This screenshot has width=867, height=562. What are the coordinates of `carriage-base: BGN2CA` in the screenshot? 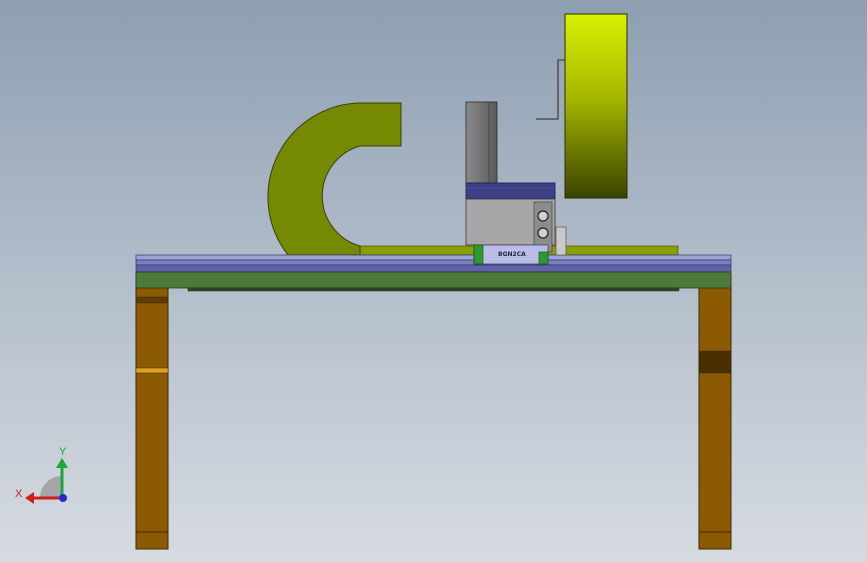 It's located at (511, 254).